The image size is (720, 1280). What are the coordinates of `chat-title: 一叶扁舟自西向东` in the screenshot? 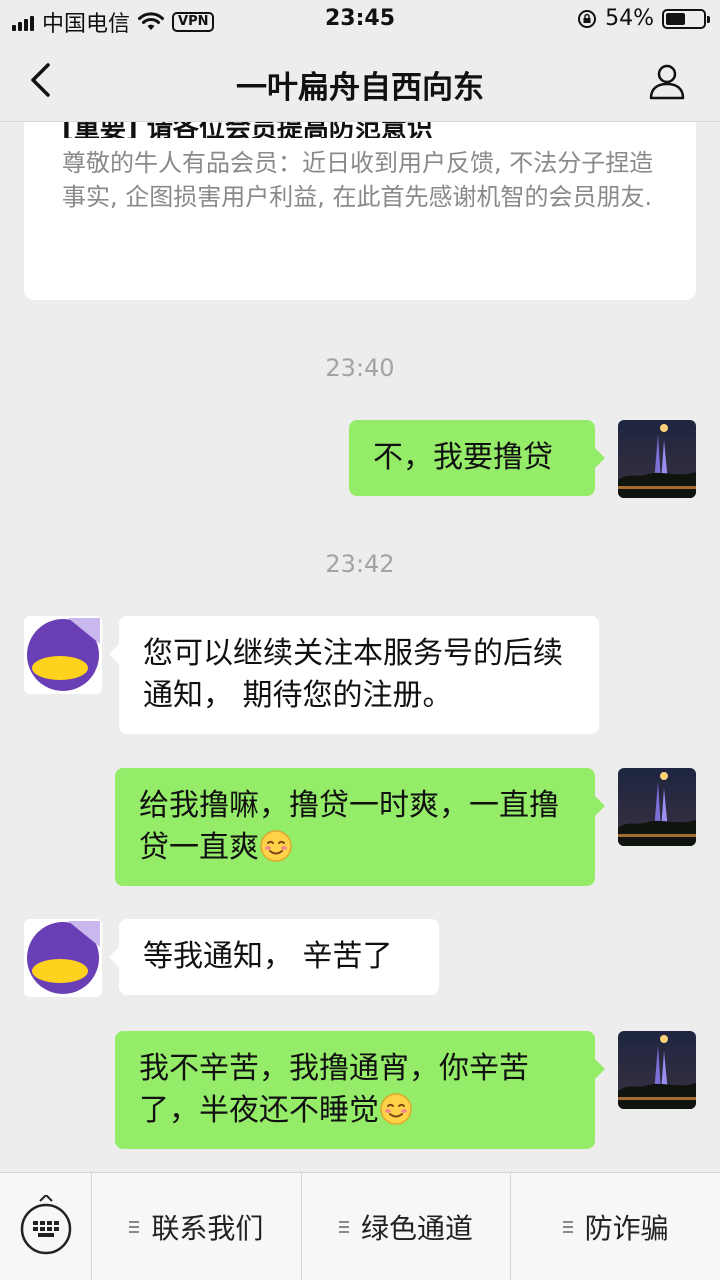 It's located at (360, 88).